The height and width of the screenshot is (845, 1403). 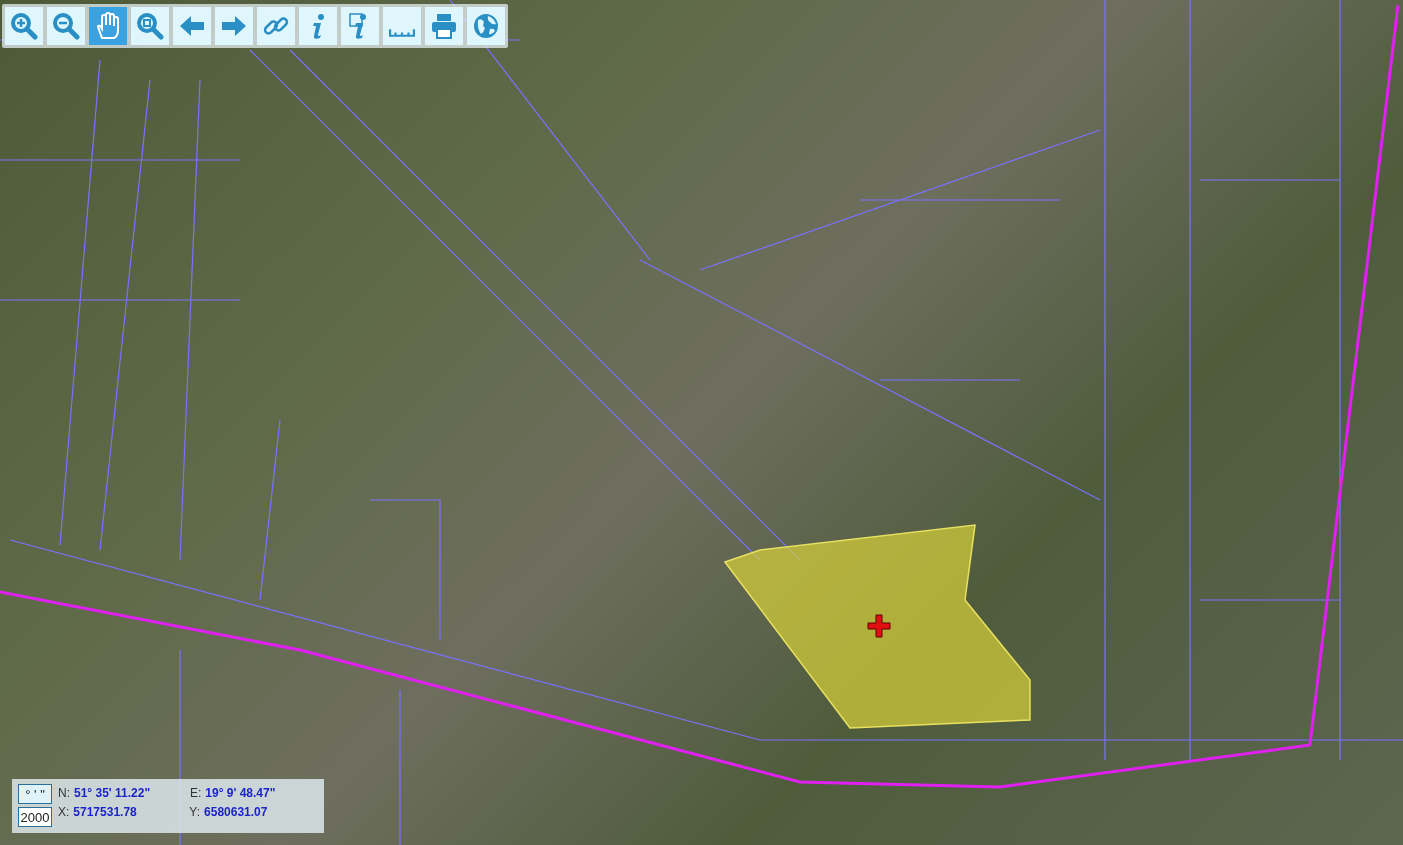 What do you see at coordinates (276, 26) in the screenshot?
I see `link-tool-button` at bounding box center [276, 26].